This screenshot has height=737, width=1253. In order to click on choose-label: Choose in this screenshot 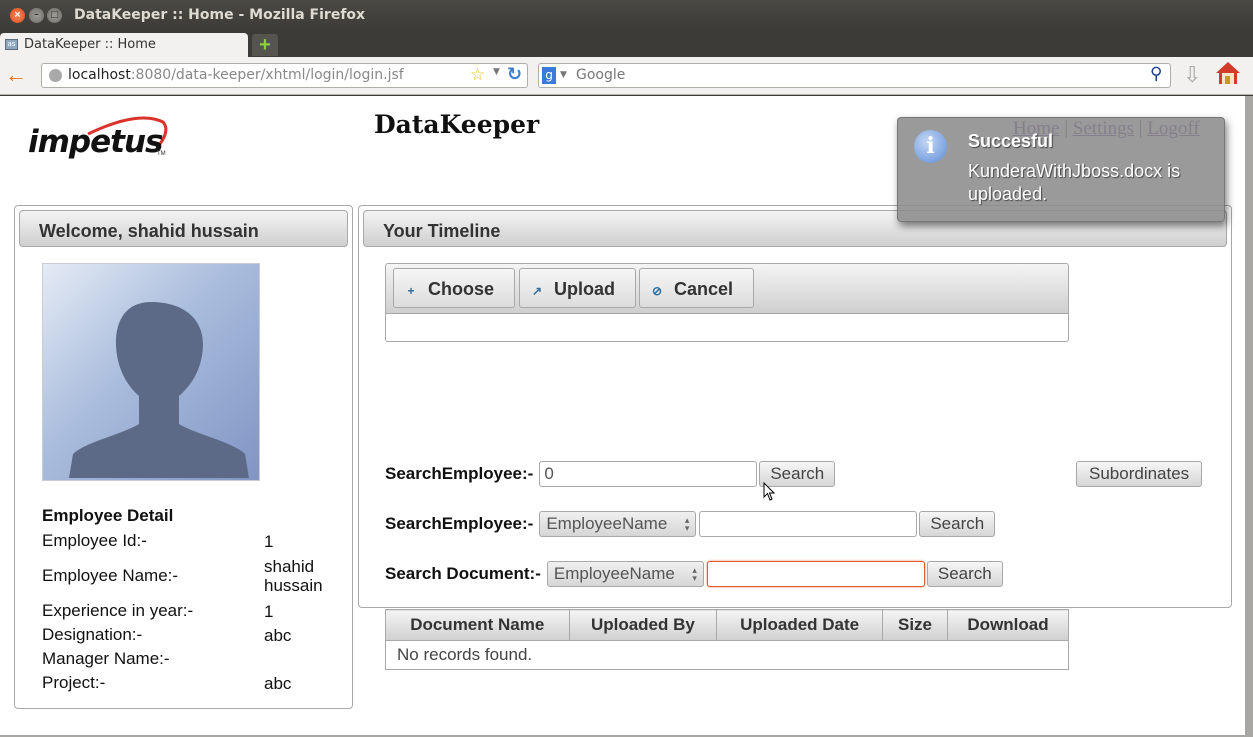, I will do `click(461, 289)`.